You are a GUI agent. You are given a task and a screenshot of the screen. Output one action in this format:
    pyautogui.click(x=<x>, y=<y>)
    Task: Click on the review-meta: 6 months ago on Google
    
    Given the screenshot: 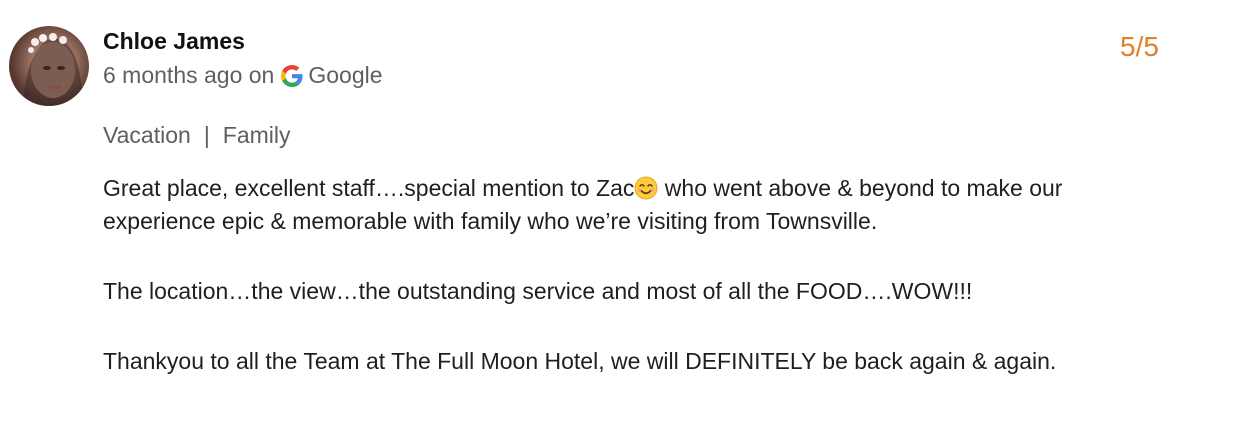 What is the action you would take?
    pyautogui.click(x=243, y=75)
    